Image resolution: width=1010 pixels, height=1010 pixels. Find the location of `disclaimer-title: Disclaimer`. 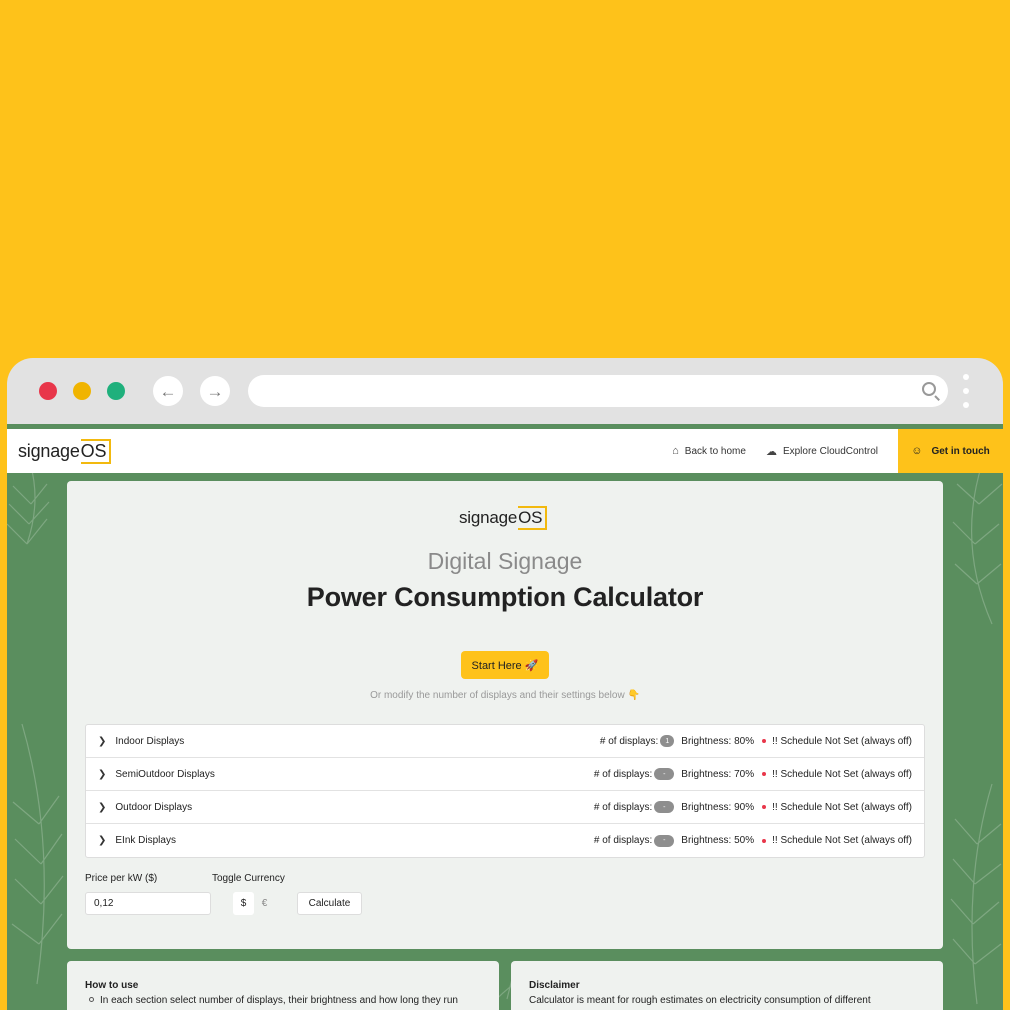

disclaimer-title: Disclaimer is located at coordinates (554, 985).